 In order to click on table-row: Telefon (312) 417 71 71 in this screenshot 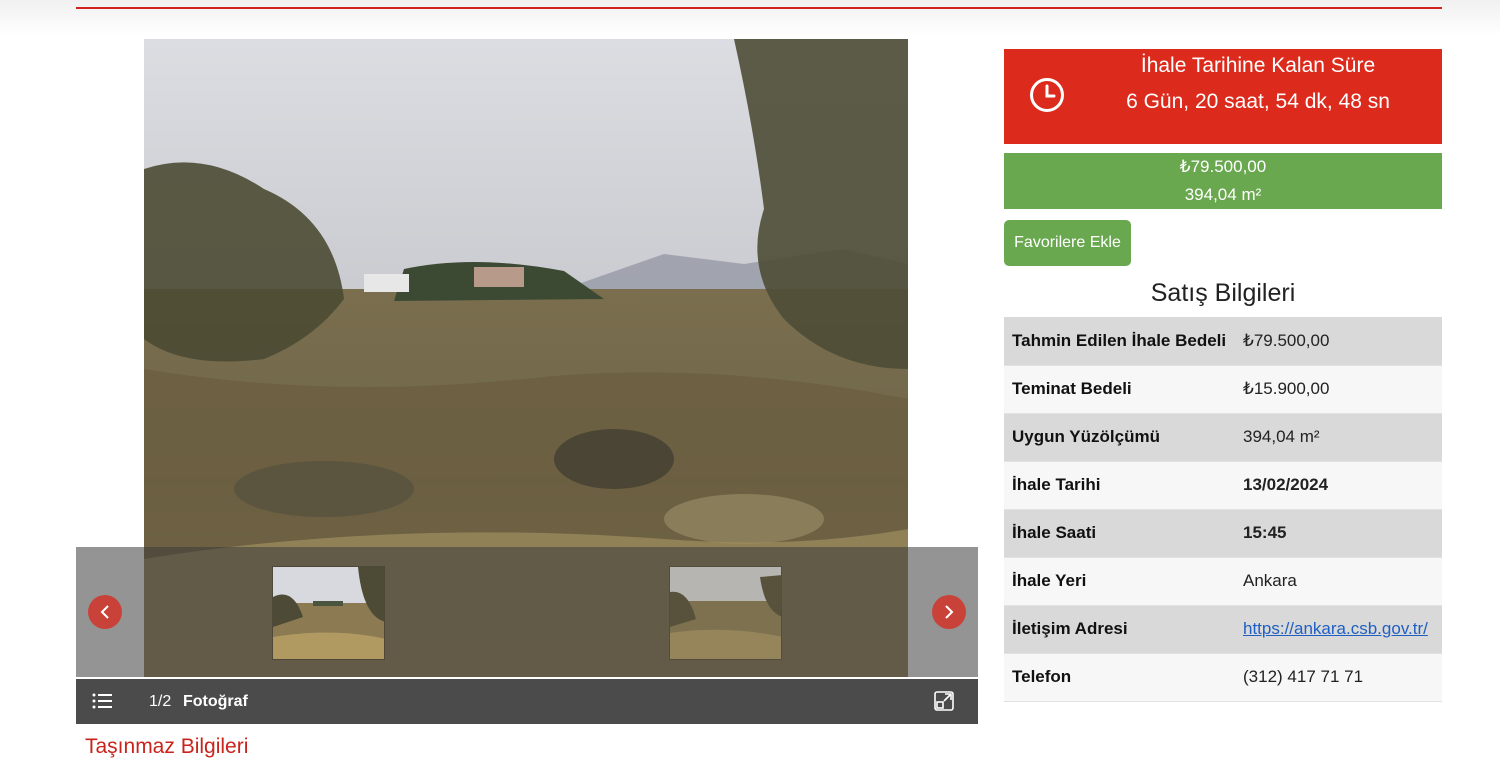, I will do `click(1223, 677)`.